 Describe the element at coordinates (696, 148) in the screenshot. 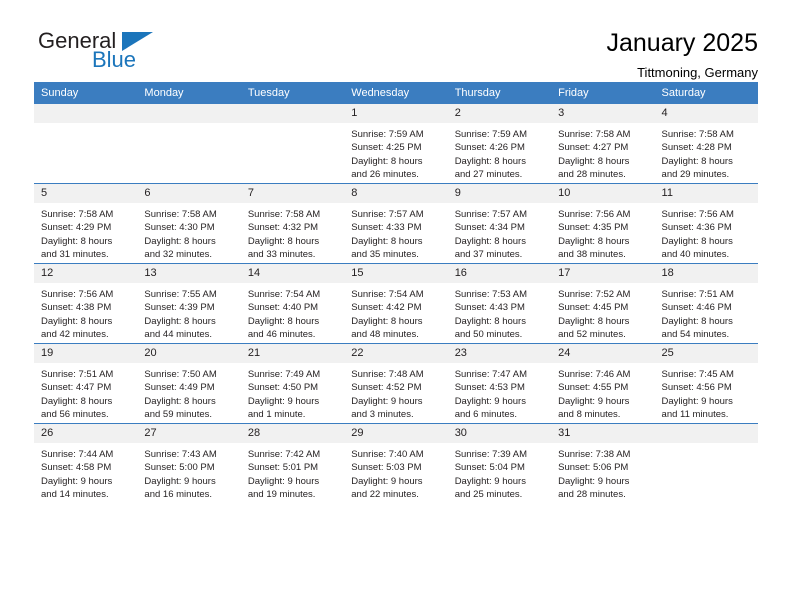

I see `day-sunset-line: Sunset: 4:28 PM` at that location.